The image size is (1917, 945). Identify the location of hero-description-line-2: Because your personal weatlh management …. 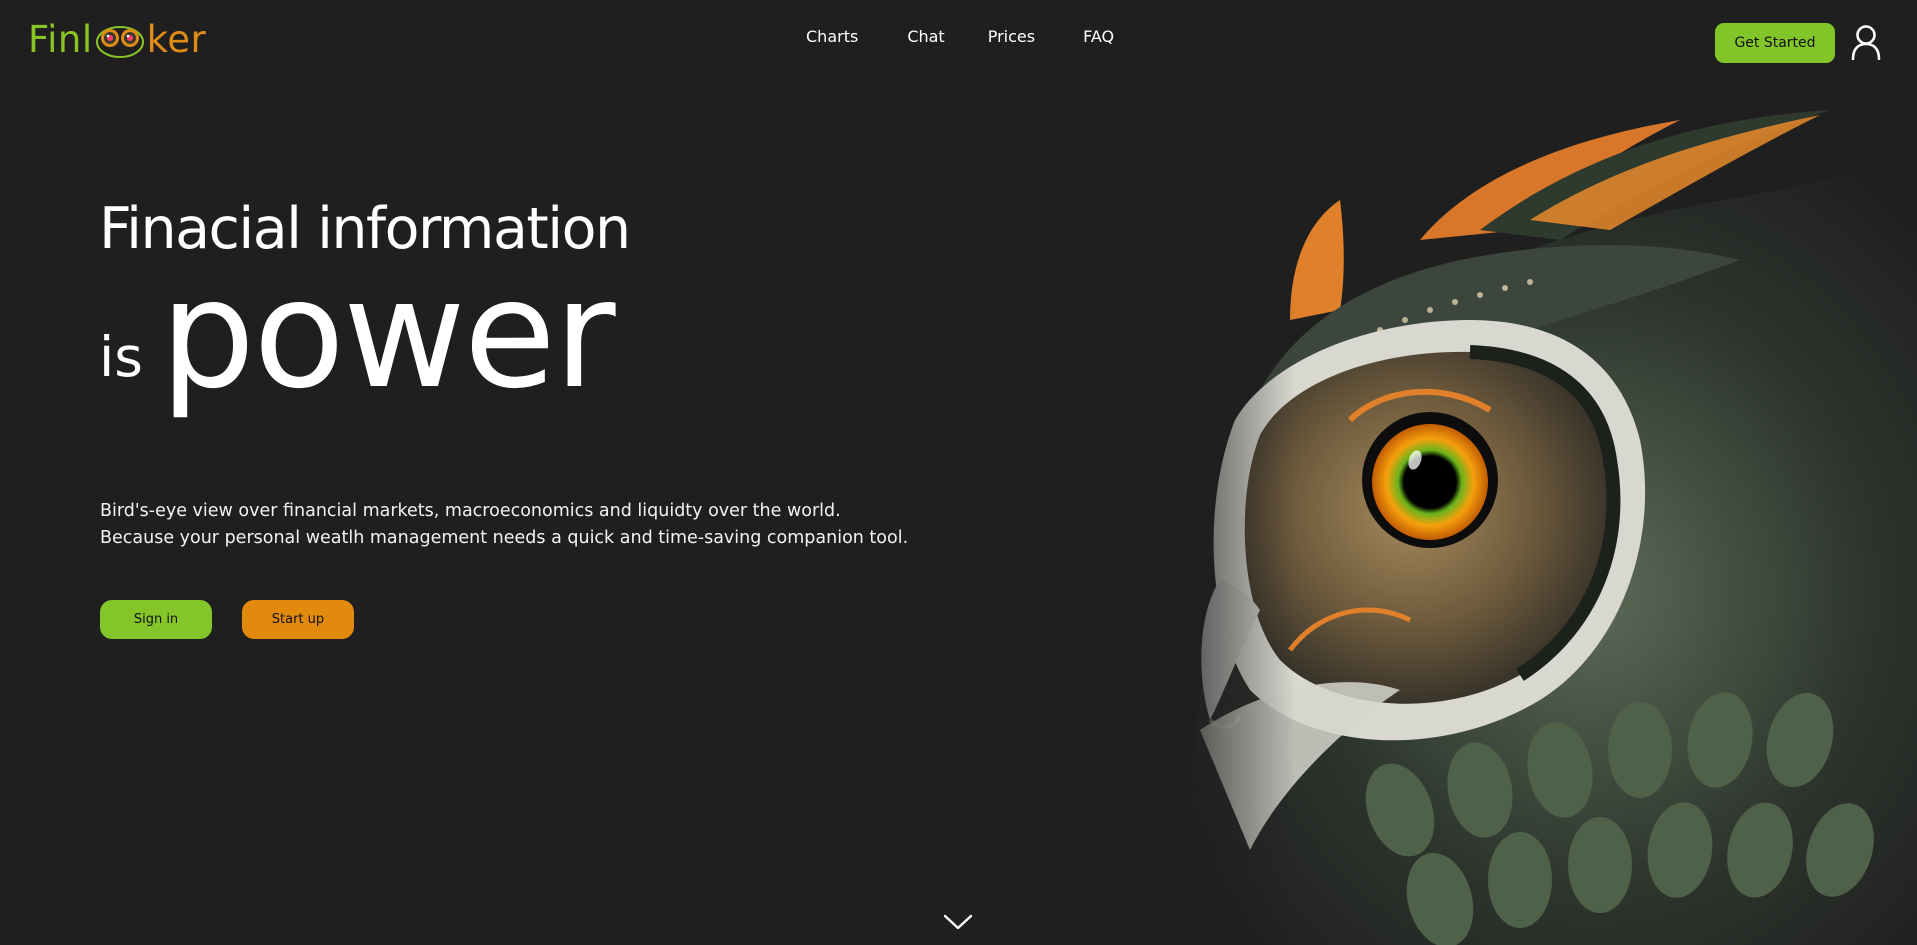
(504, 538).